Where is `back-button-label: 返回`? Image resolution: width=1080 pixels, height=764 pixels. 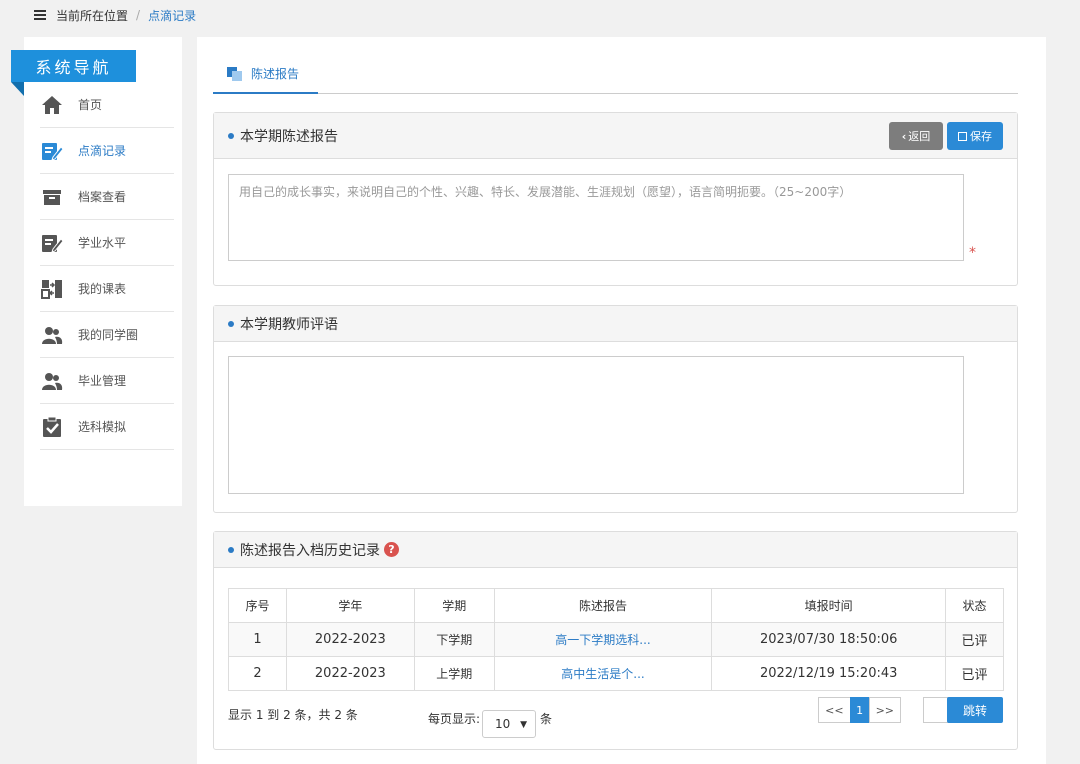 back-button-label: 返回 is located at coordinates (919, 136).